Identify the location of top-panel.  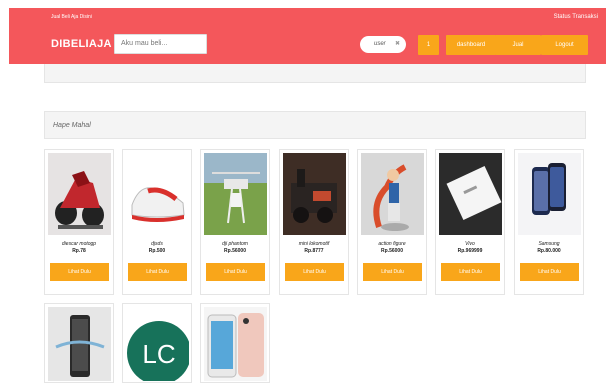
(315, 73).